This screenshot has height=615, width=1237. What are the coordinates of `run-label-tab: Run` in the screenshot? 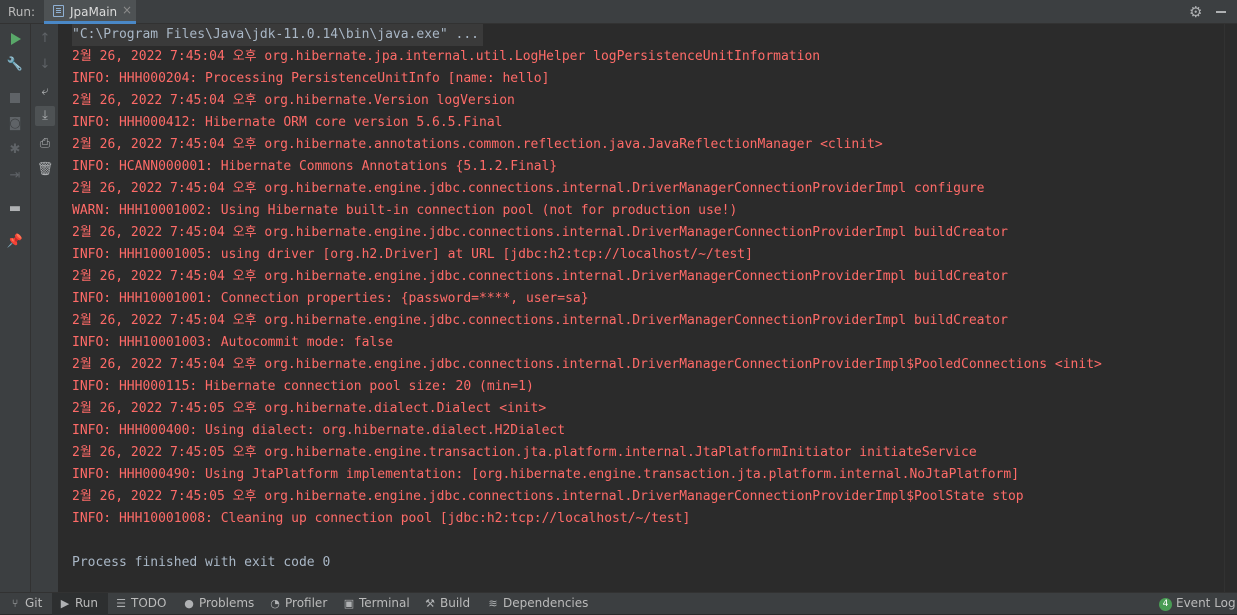 It's located at (87, 603).